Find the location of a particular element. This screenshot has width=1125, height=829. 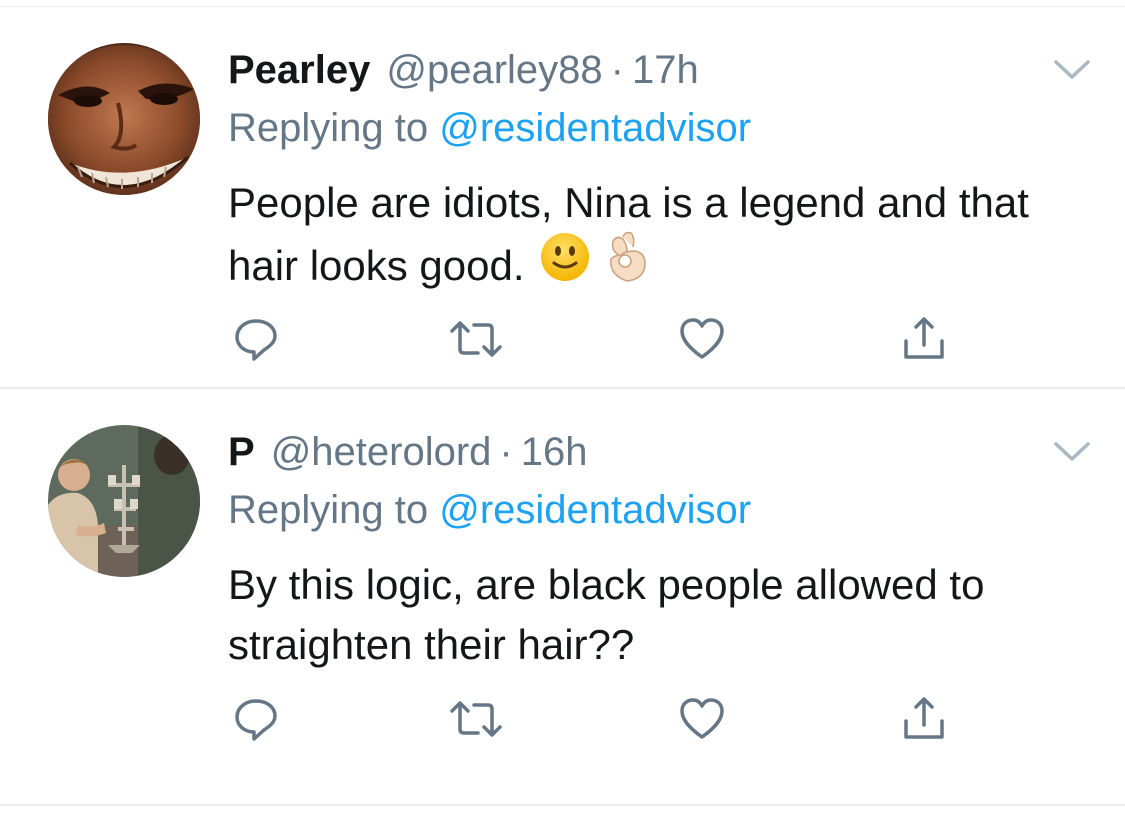

tweet-divider is located at coordinates (562, 805).